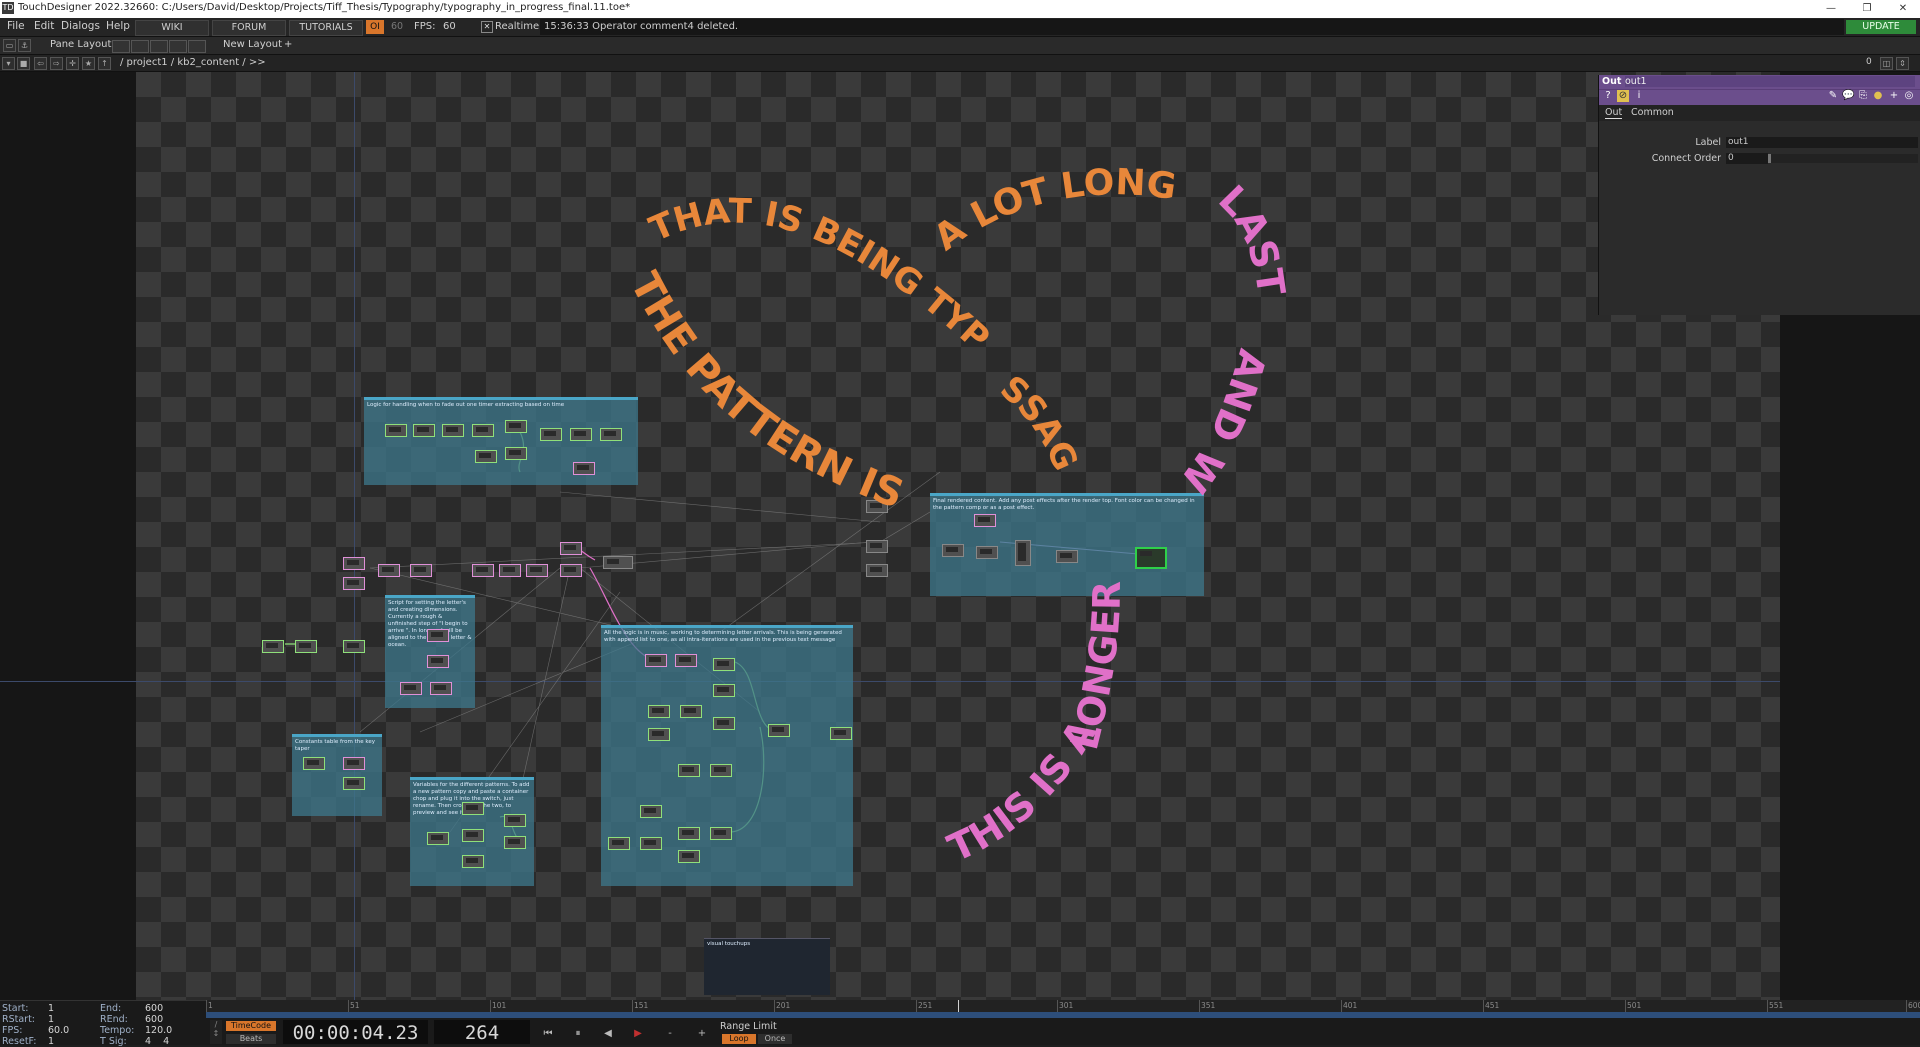 The height and width of the screenshot is (1047, 1920). I want to click on stop-icon: ■, so click(23, 63).